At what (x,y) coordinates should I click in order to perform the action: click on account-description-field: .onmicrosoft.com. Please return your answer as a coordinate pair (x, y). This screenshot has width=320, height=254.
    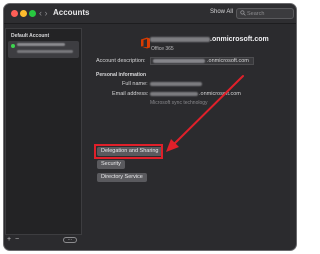
    Looking at the image, I should click on (202, 61).